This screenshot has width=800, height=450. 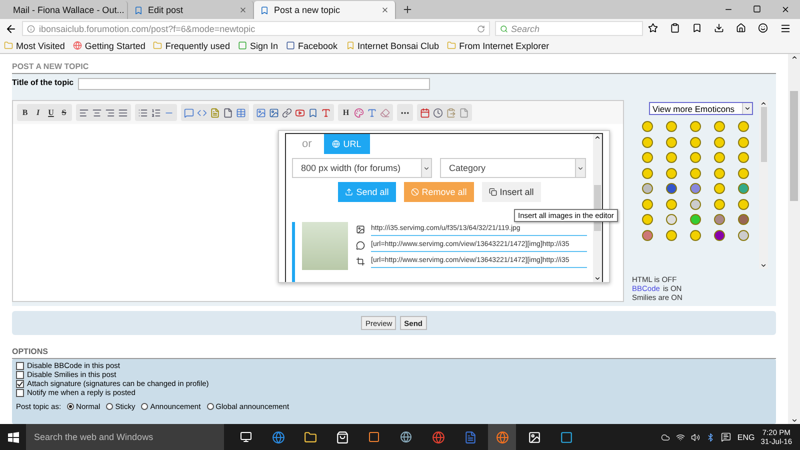 What do you see at coordinates (513, 168) in the screenshot?
I see `category-select: Category` at bounding box center [513, 168].